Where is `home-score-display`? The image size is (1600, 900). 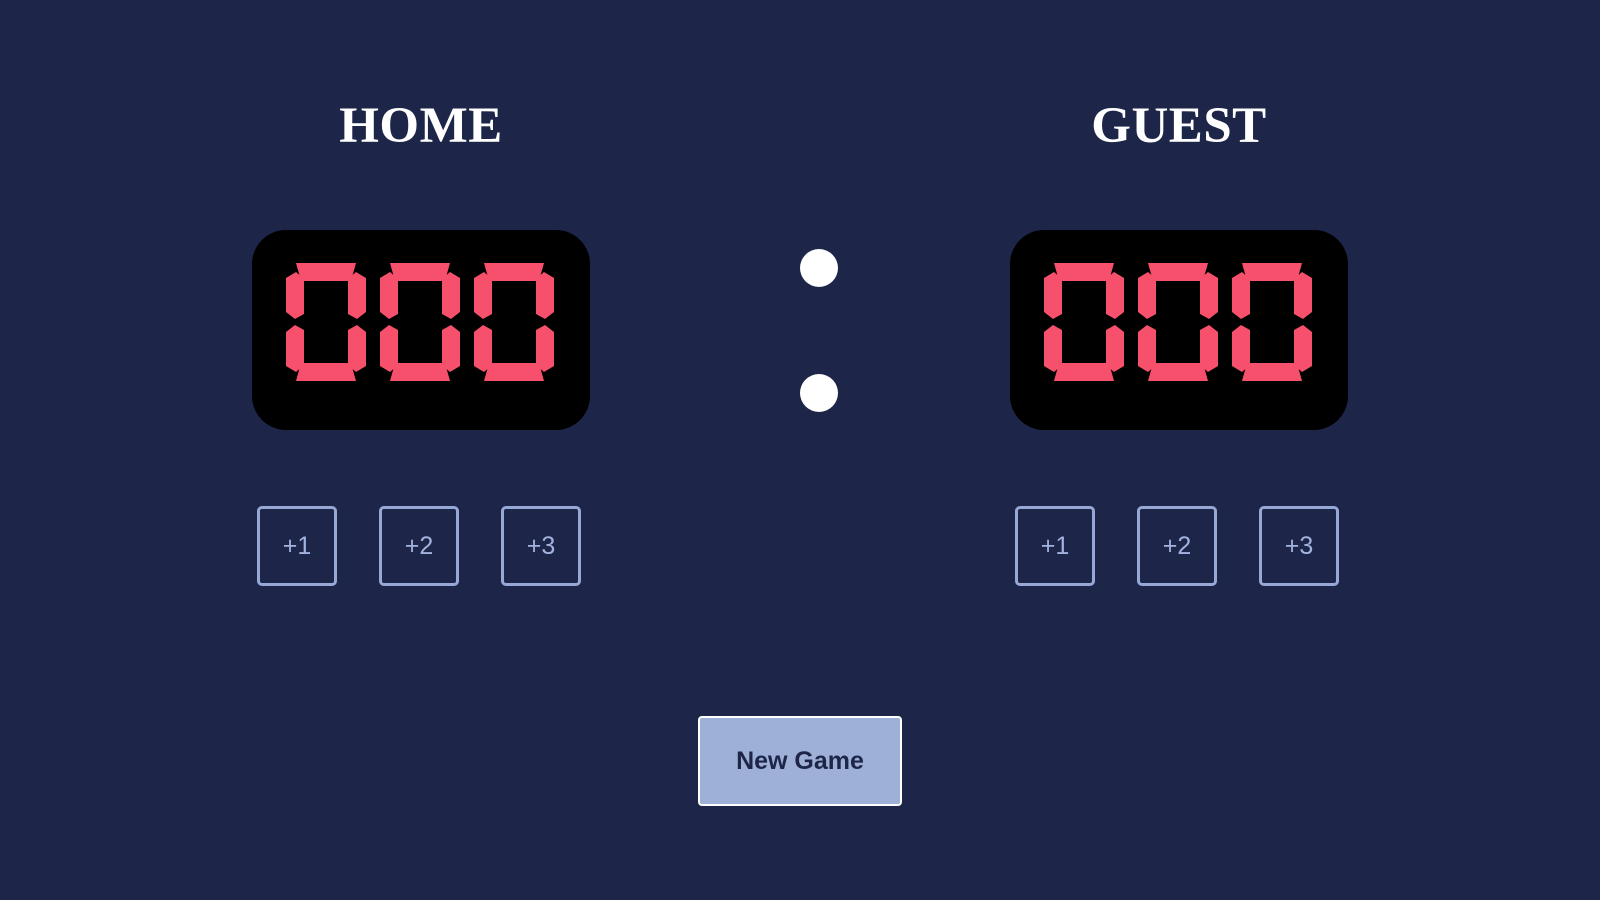
home-score-display is located at coordinates (421, 330).